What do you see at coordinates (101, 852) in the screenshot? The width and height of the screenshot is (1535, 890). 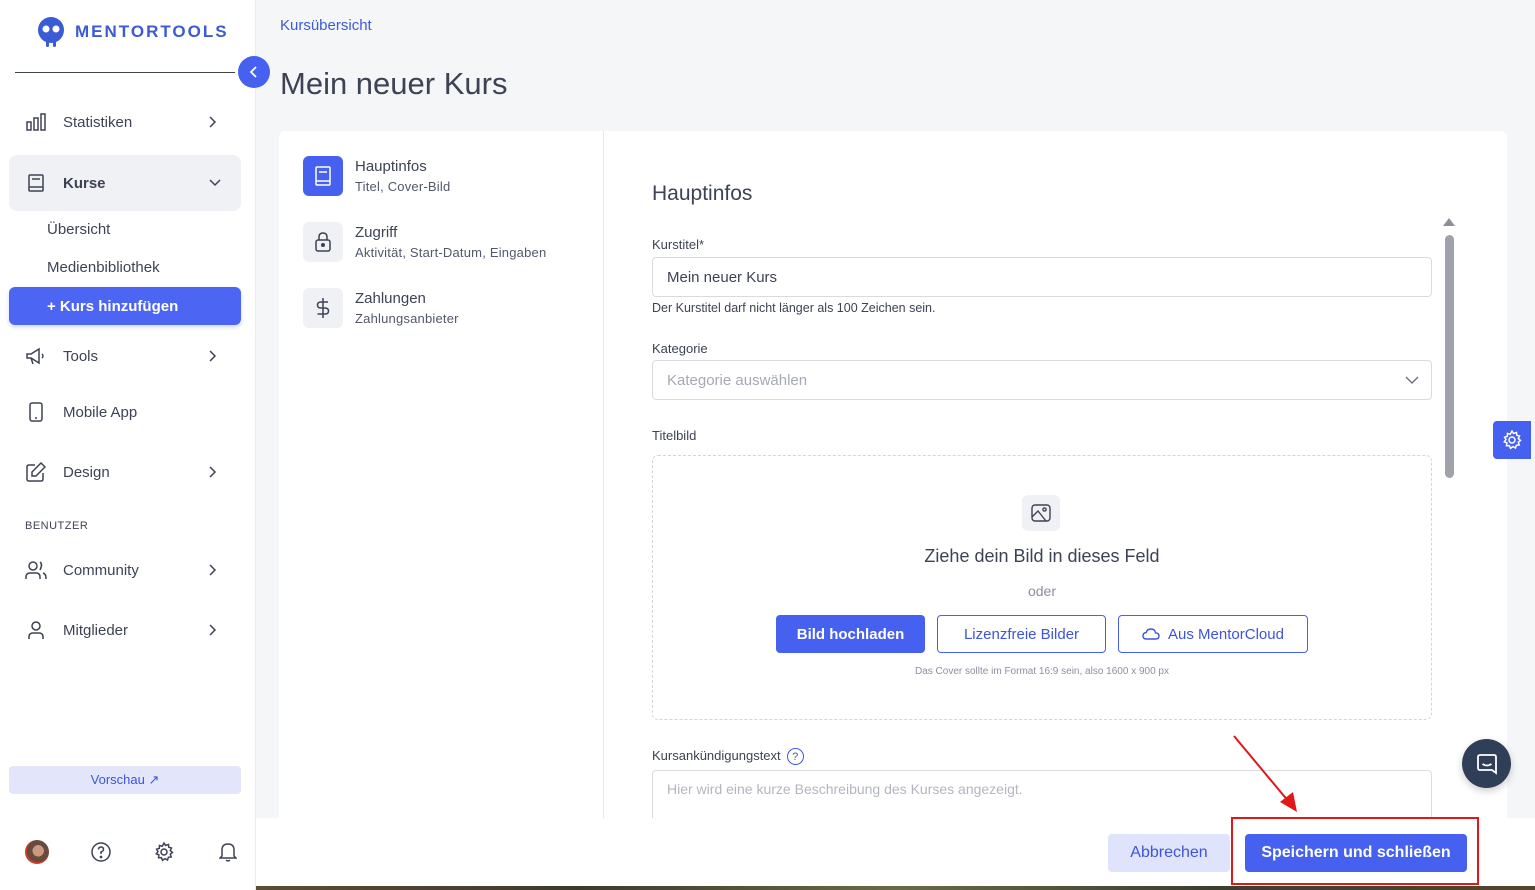 I see `help-icon` at bounding box center [101, 852].